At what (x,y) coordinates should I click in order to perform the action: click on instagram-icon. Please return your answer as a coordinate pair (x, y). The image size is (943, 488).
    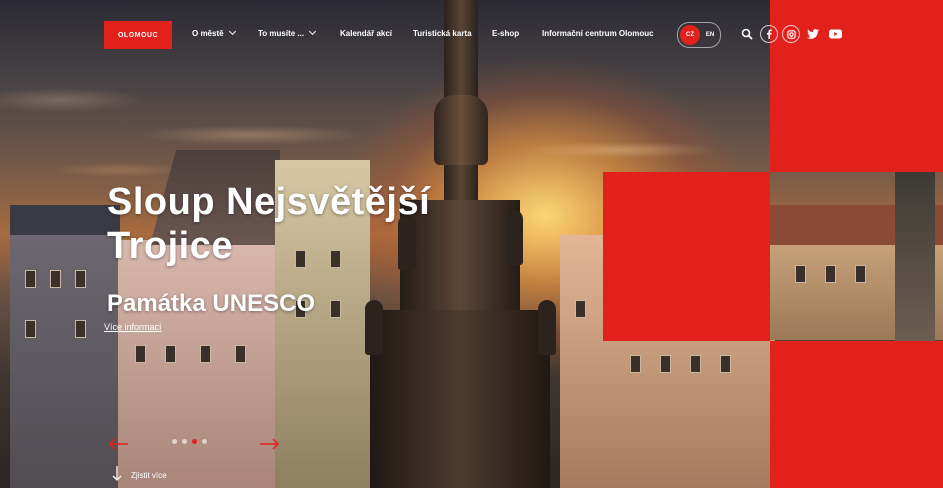
    Looking at the image, I should click on (791, 34).